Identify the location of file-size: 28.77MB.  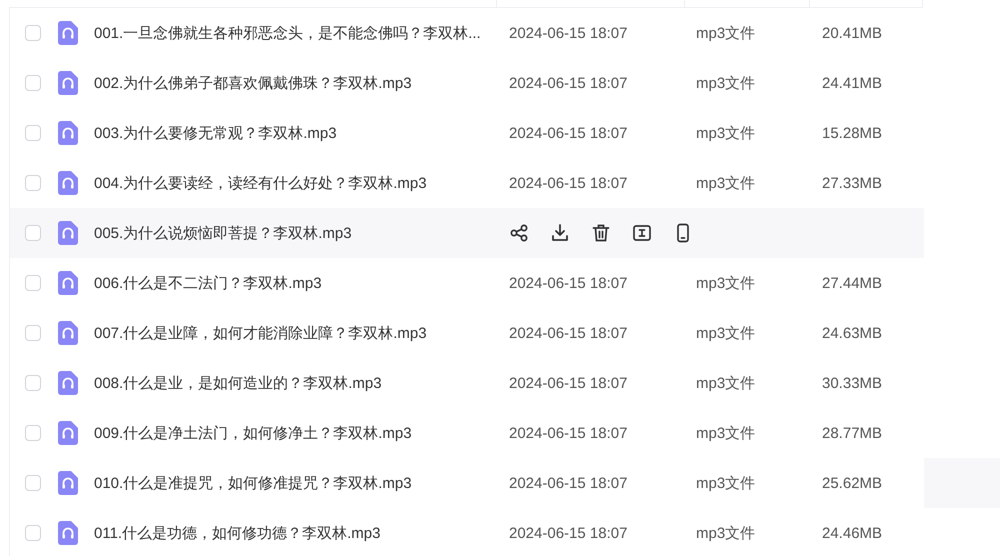
(852, 433).